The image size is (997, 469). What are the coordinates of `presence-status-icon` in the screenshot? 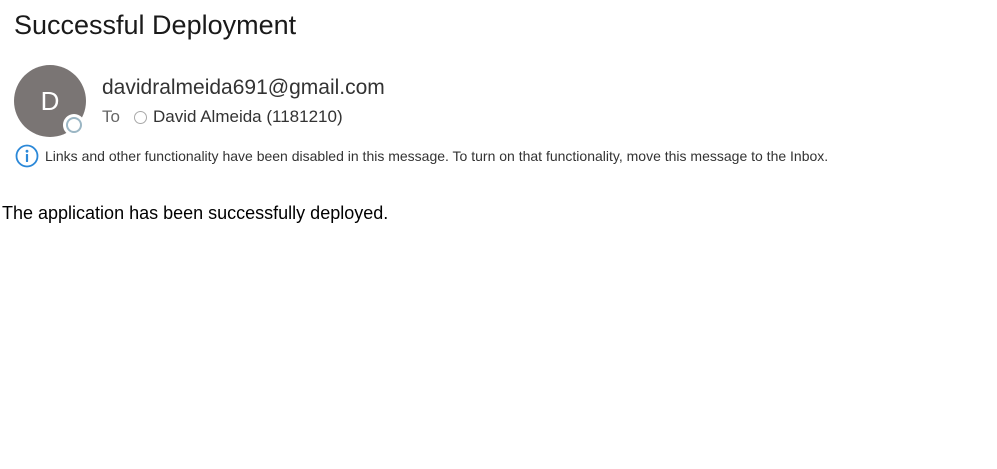 It's located at (74, 125).